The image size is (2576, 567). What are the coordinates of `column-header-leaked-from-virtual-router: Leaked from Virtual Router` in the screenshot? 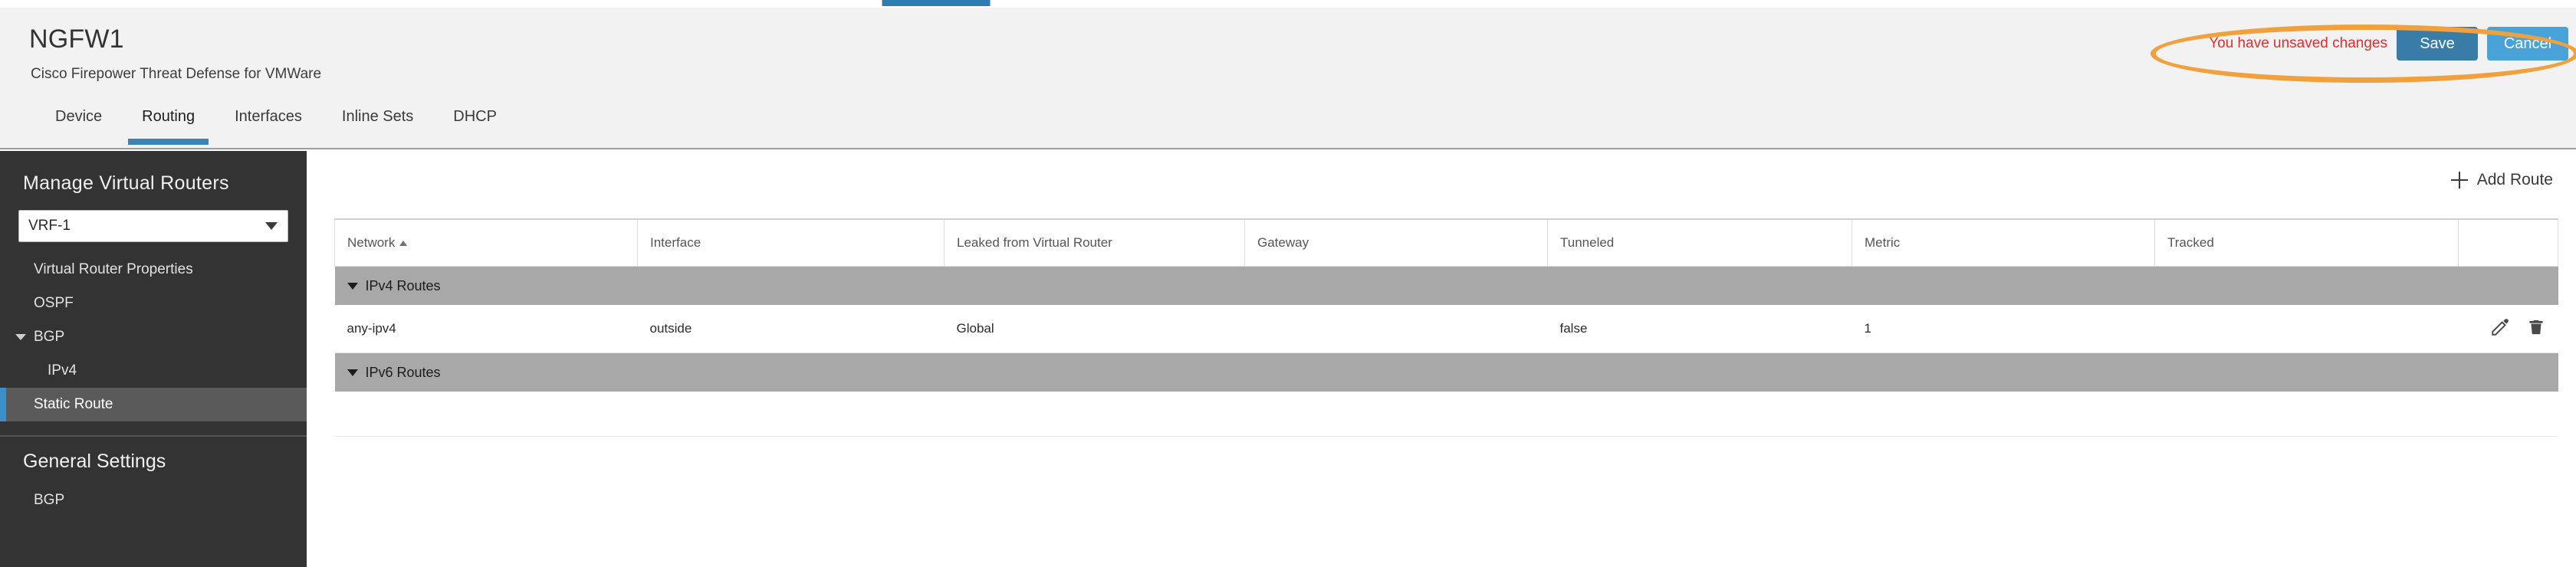 It's located at (1095, 242).